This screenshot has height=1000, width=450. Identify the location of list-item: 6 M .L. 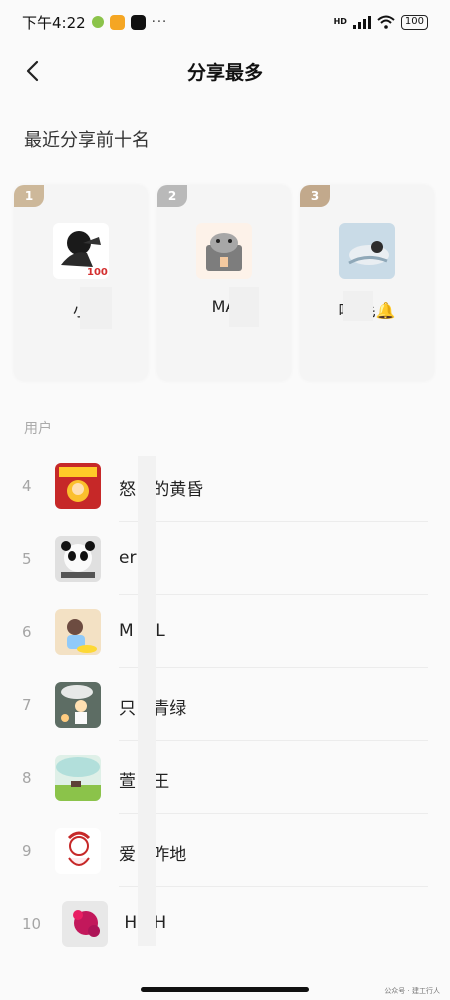
(225, 631).